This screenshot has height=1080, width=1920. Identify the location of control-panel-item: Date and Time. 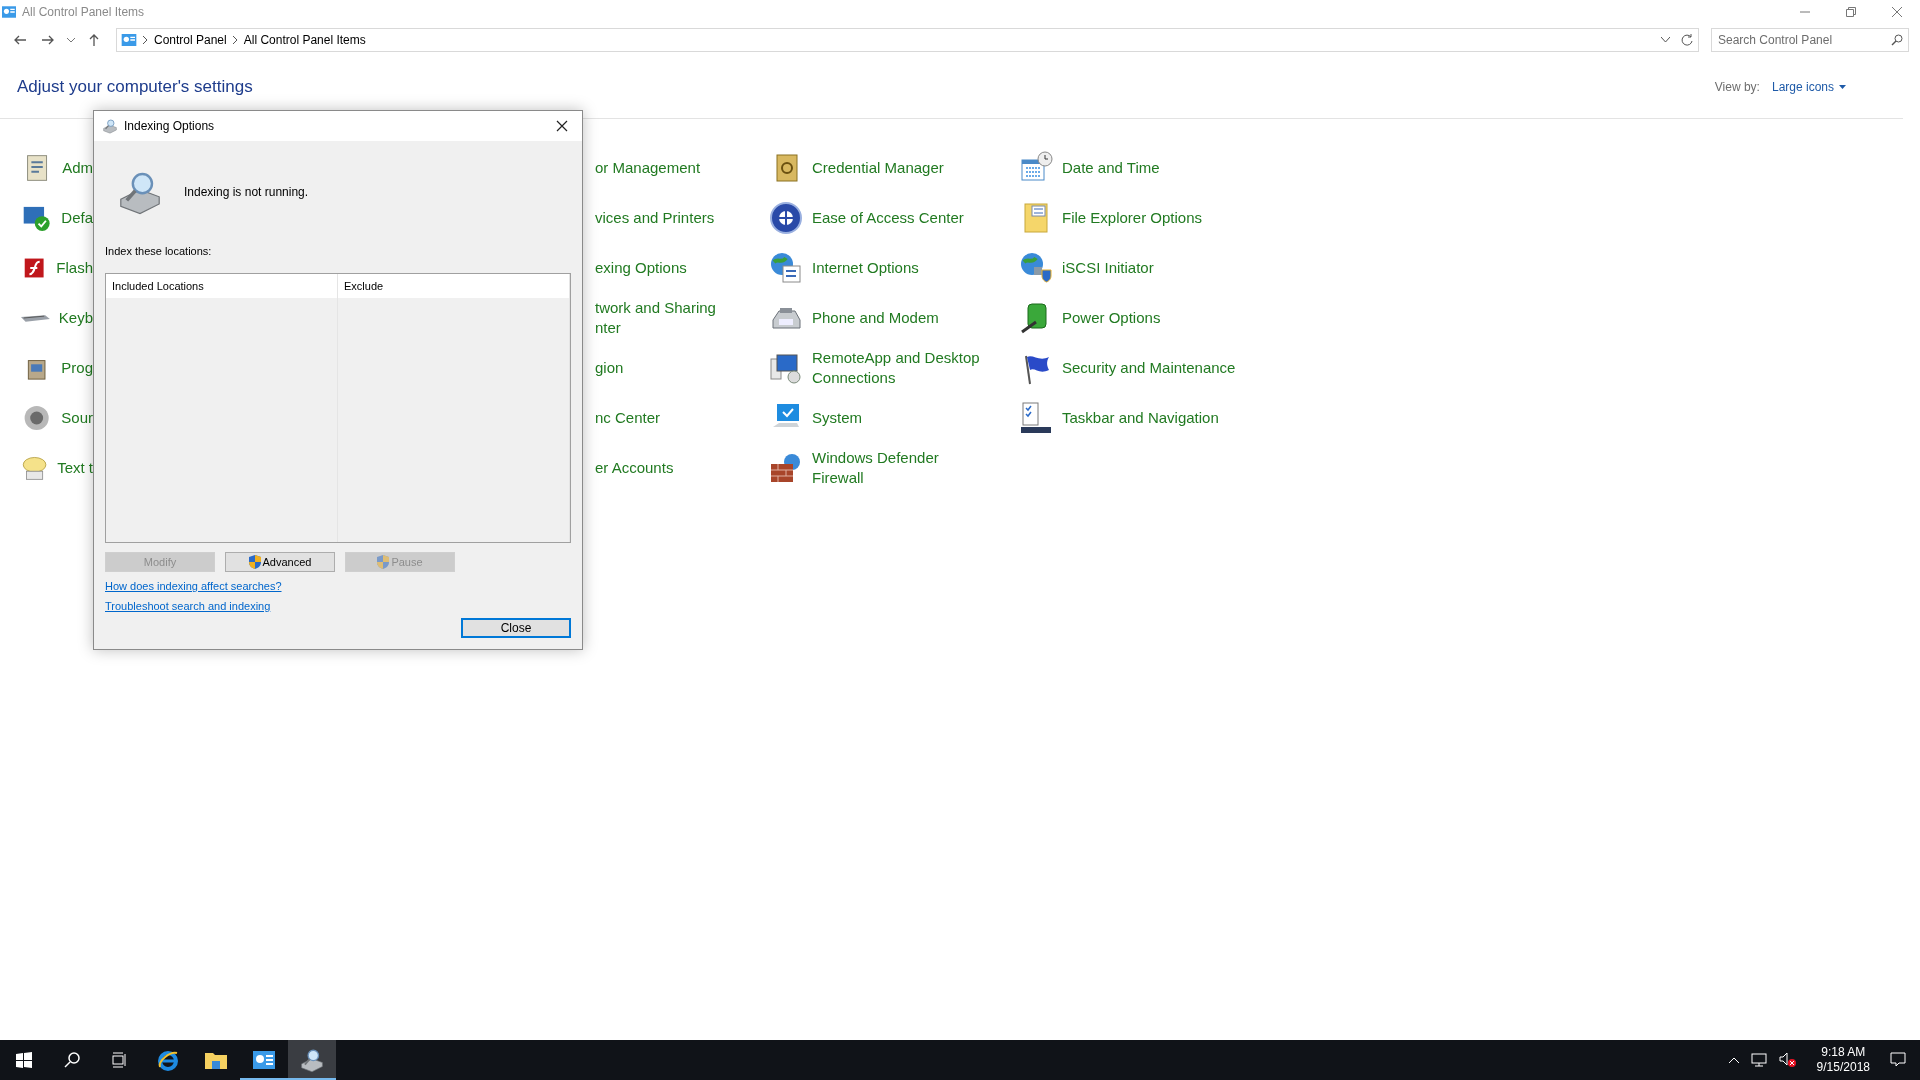
(1111, 168).